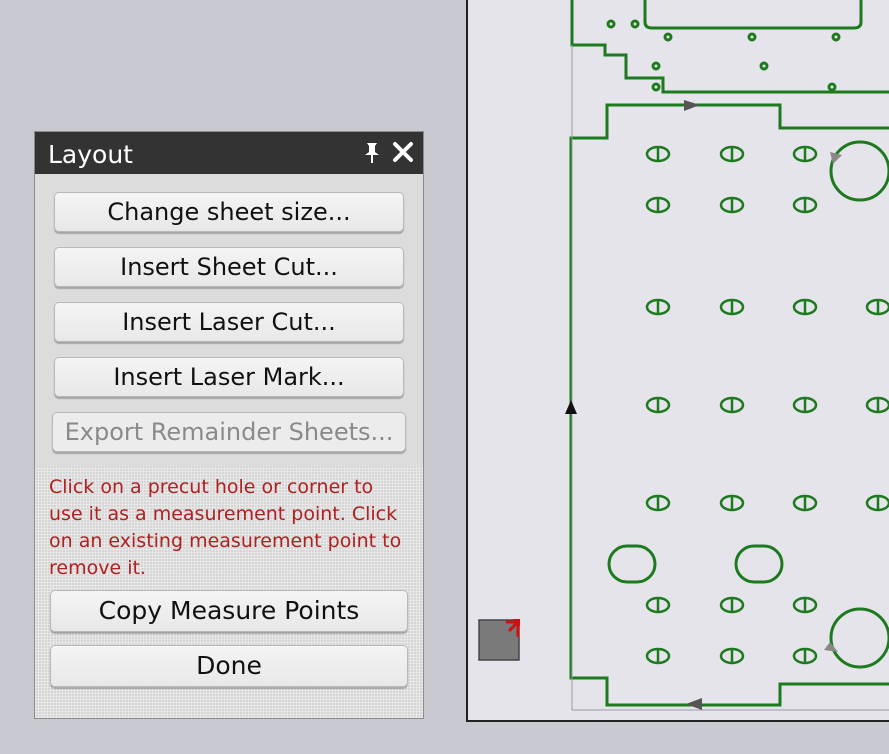 The image size is (889, 754). Describe the element at coordinates (753, 15) in the screenshot. I see `part-slot-top` at that location.